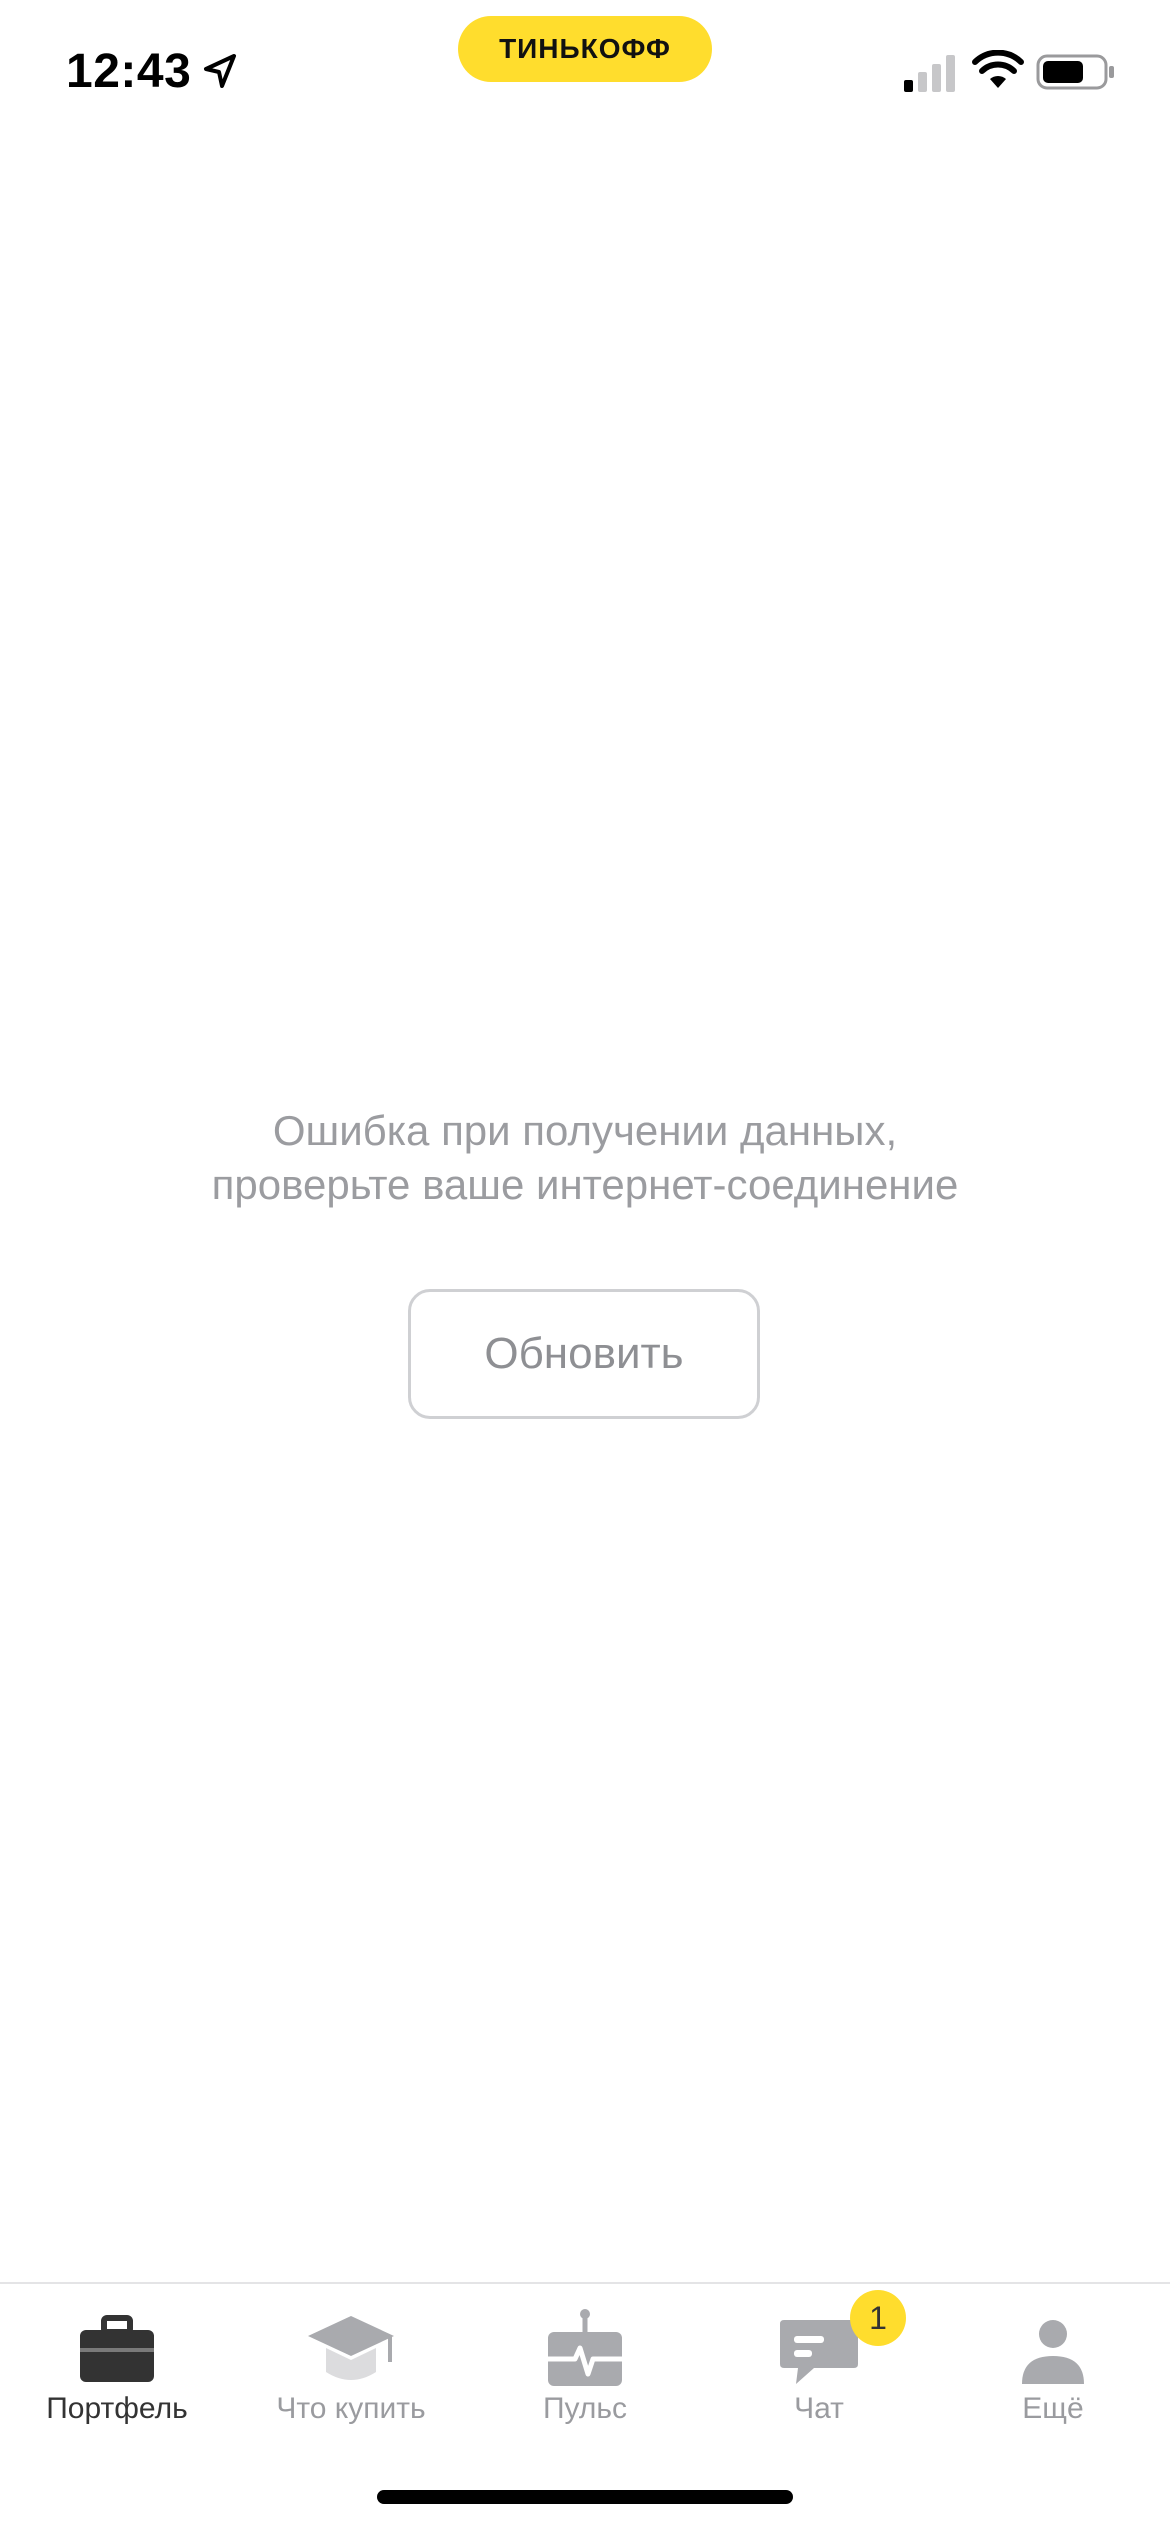 This screenshot has height=2532, width=1170. Describe the element at coordinates (117, 2408) in the screenshot. I see `tab-label-portfolio: Портфель` at that location.